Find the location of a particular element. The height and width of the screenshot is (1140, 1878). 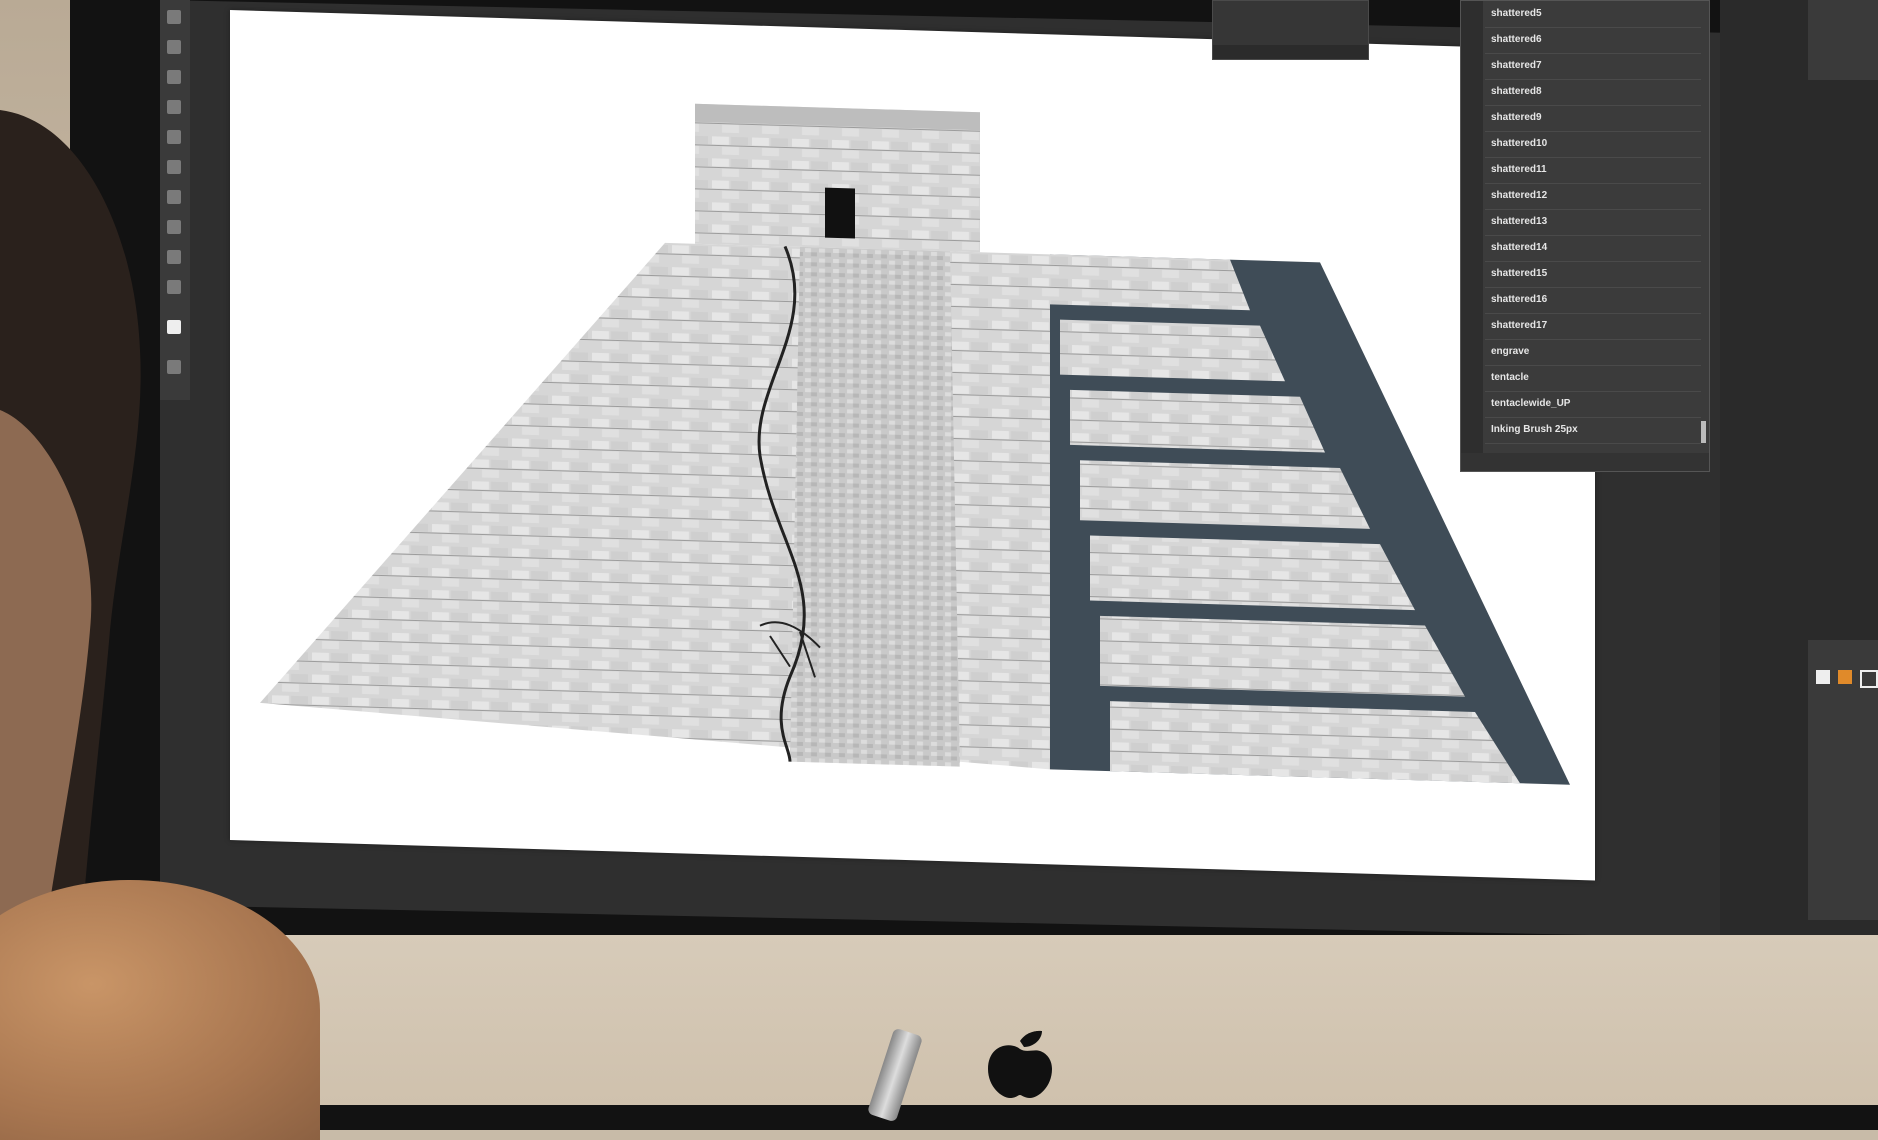

brush-panel-scrollbar is located at coordinates (1703, 432).